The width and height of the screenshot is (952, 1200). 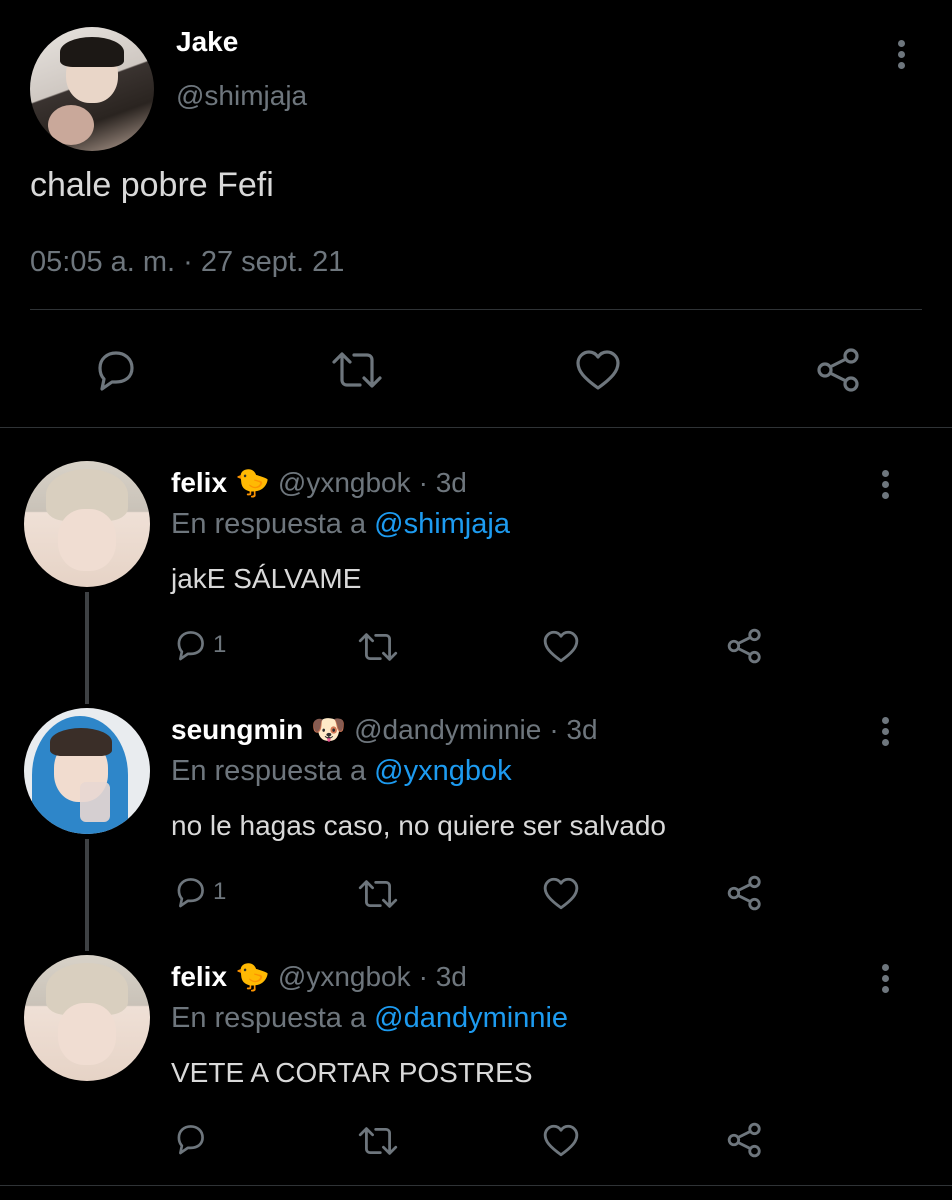 I want to click on display-name: Jake, so click(x=207, y=42).